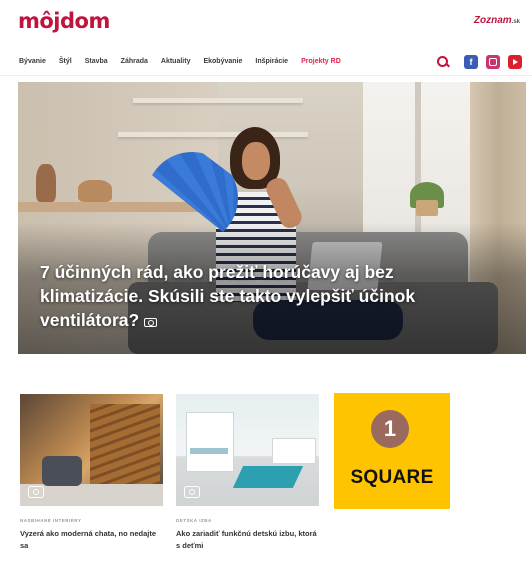 This screenshot has height=570, width=532. What do you see at coordinates (392, 451) in the screenshot?
I see `square-ad: 1 SQUARE` at bounding box center [392, 451].